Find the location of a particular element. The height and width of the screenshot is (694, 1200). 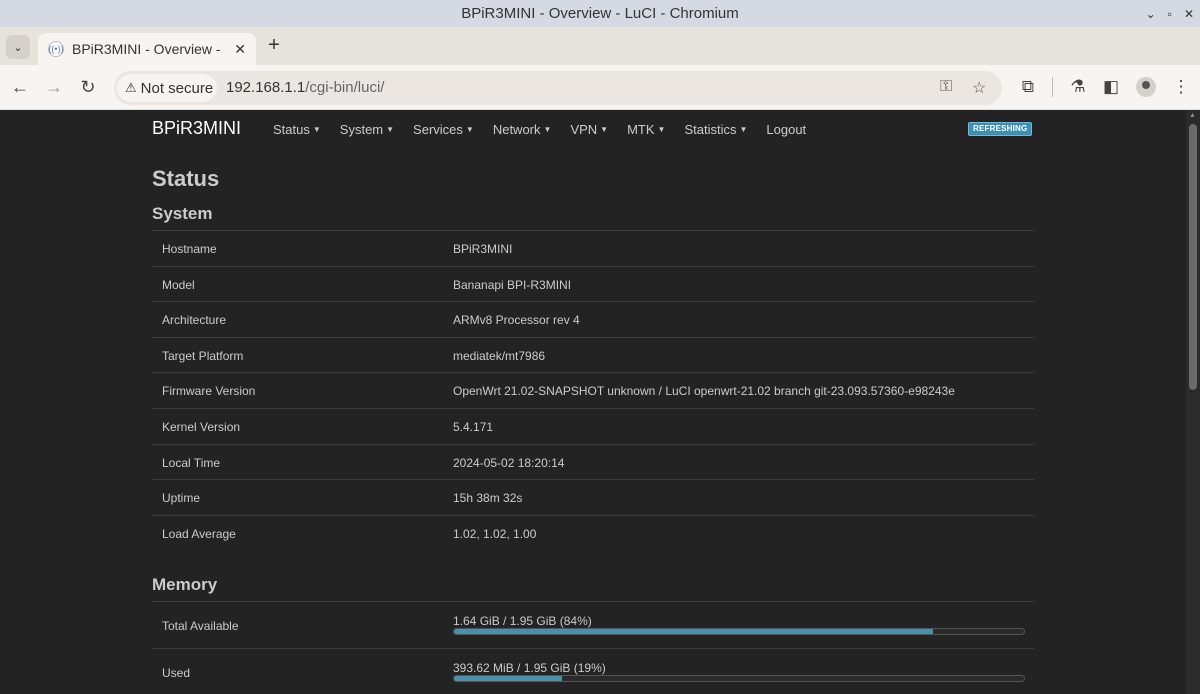

refreshing-badge: REFRESHING is located at coordinates (1000, 129).